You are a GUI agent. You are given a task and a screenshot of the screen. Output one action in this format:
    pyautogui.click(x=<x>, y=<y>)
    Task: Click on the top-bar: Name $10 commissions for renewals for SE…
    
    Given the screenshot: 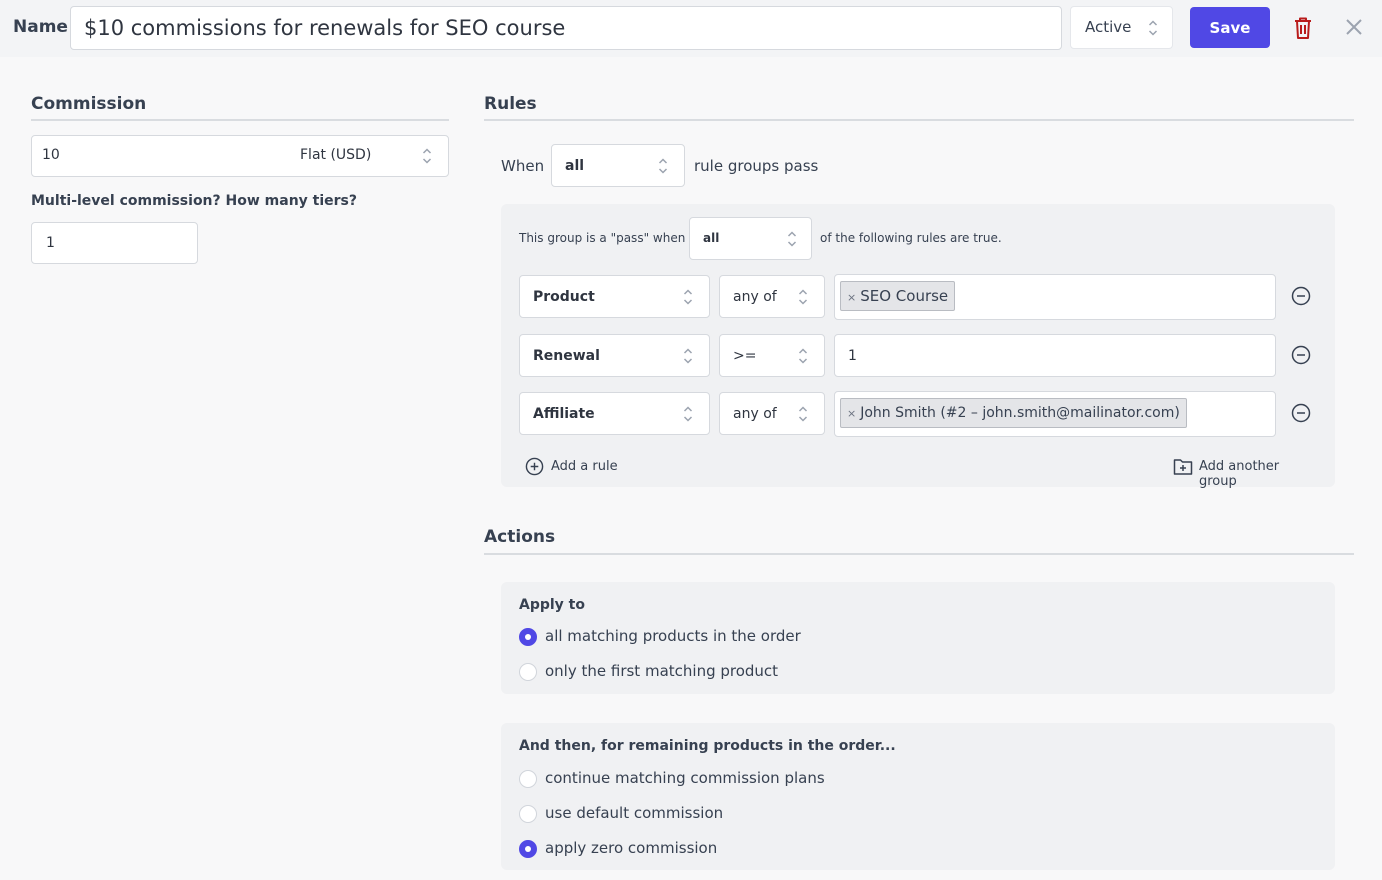 What is the action you would take?
    pyautogui.click(x=691, y=28)
    